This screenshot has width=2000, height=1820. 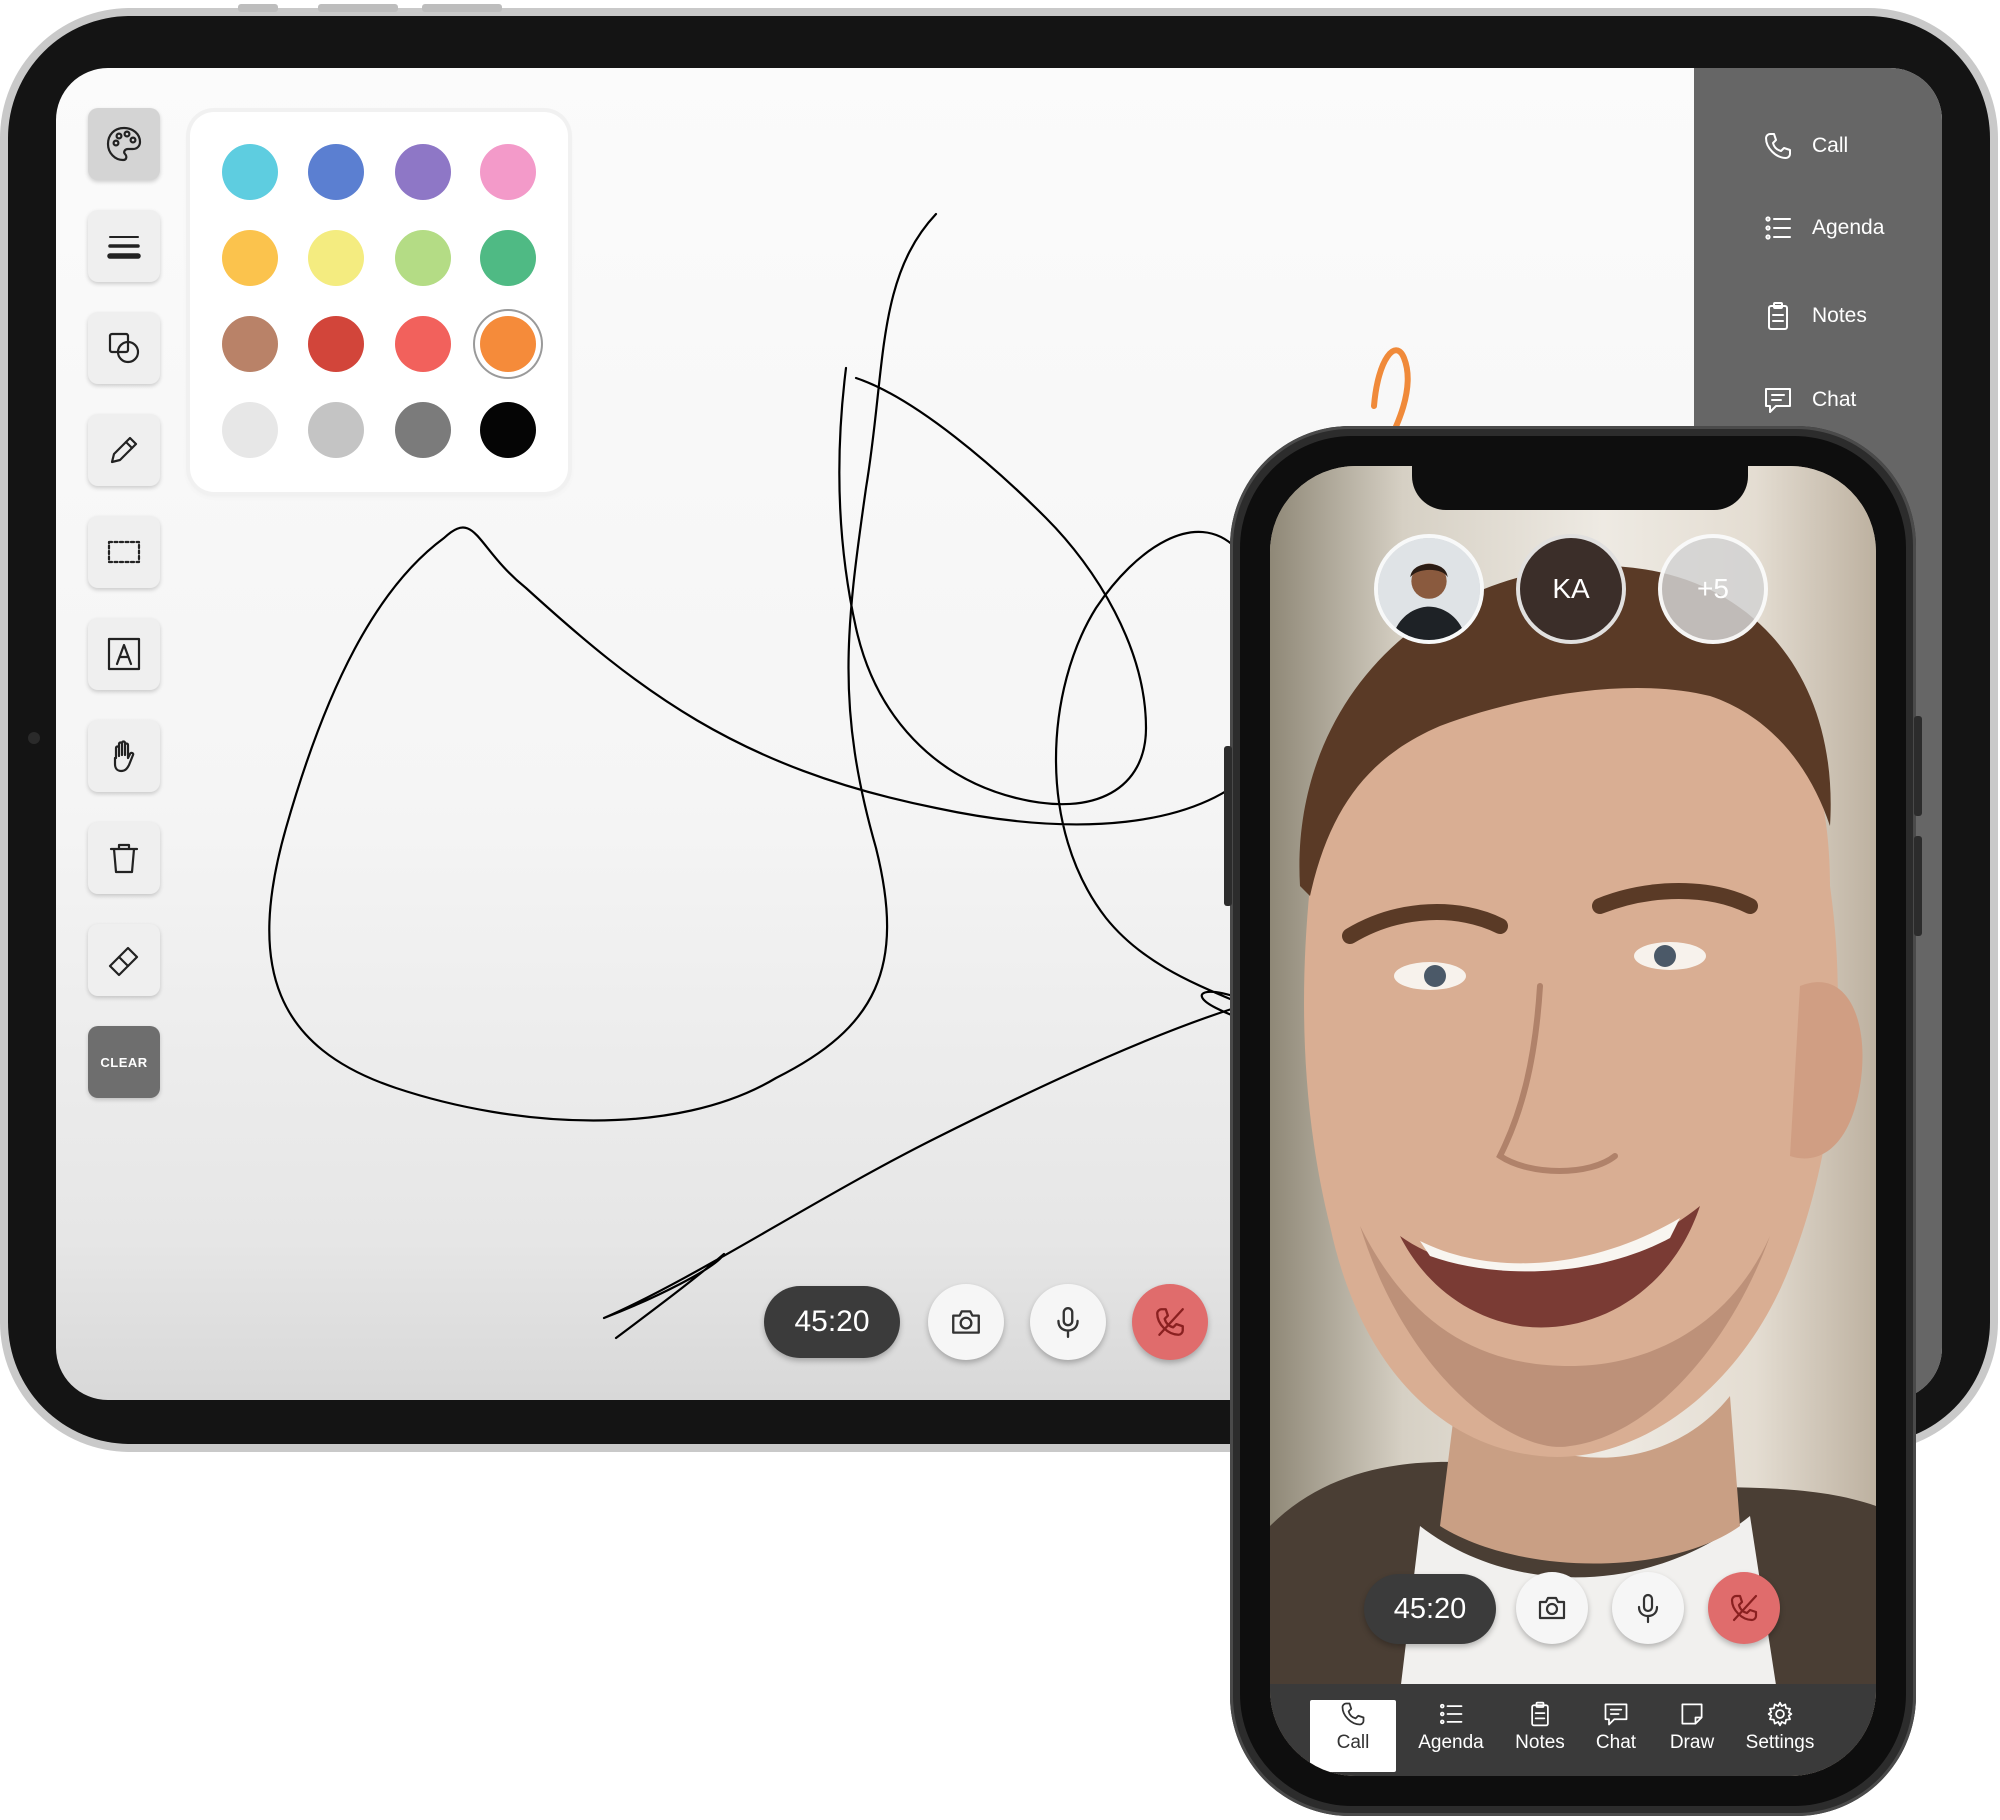 What do you see at coordinates (1580, 488) in the screenshot?
I see `phone-notch` at bounding box center [1580, 488].